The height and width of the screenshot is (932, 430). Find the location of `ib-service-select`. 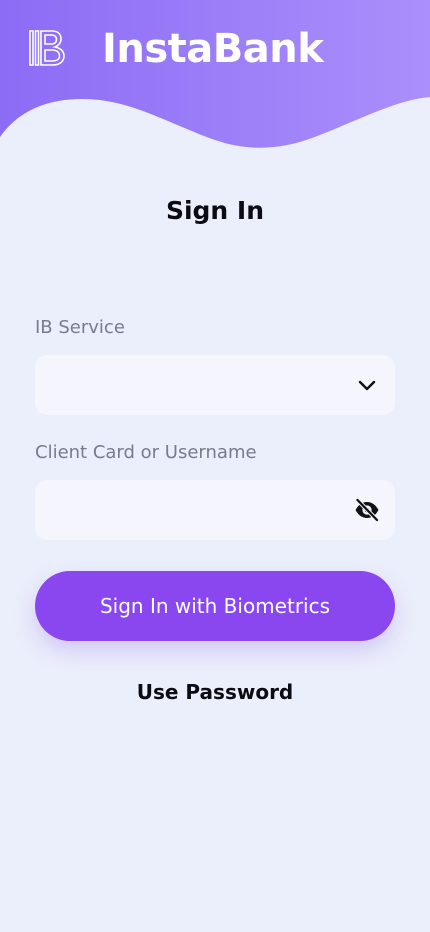

ib-service-select is located at coordinates (215, 385).